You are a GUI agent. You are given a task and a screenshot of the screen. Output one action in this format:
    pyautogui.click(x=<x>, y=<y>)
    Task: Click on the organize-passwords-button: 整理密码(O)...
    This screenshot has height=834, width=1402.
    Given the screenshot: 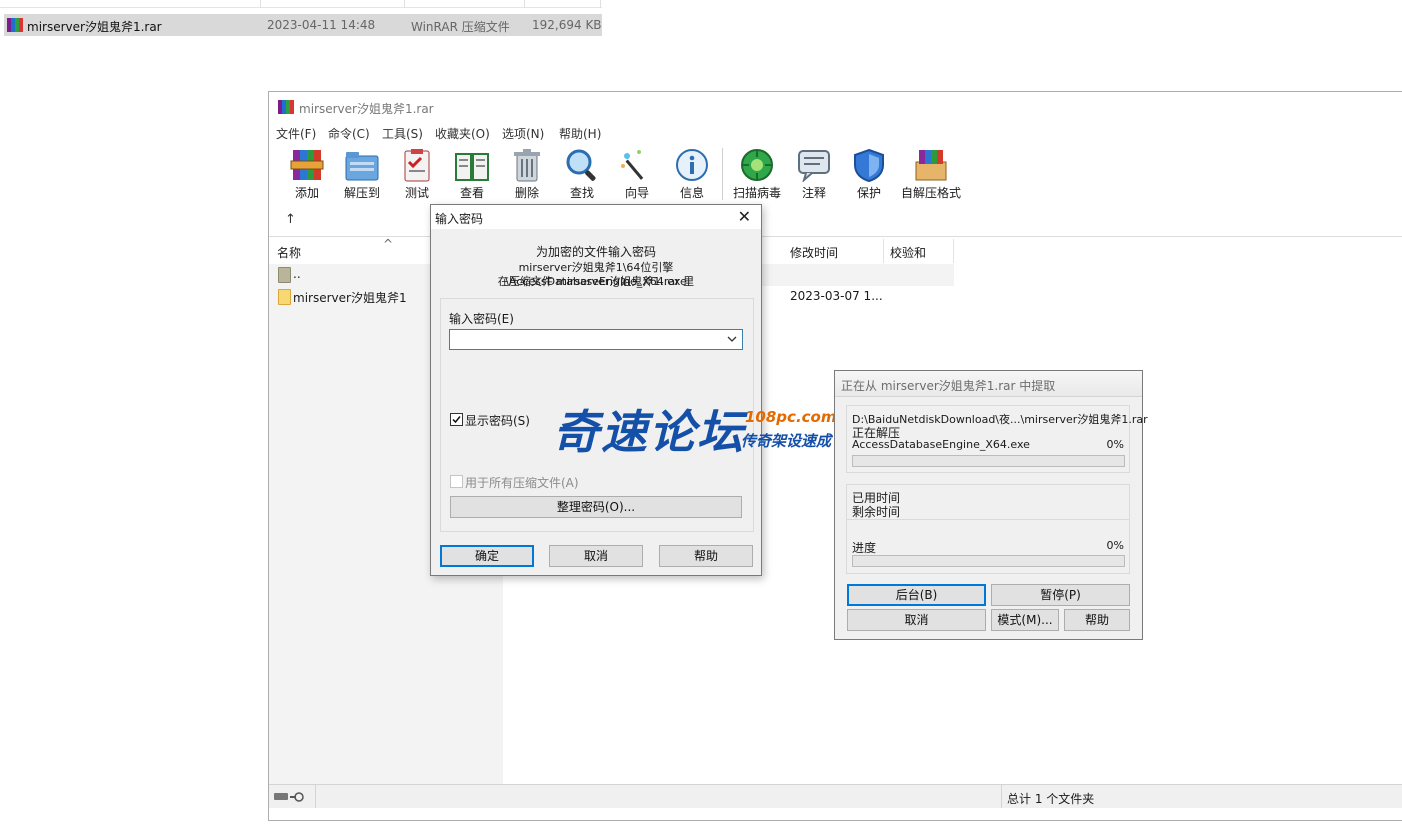 What is the action you would take?
    pyautogui.click(x=596, y=507)
    